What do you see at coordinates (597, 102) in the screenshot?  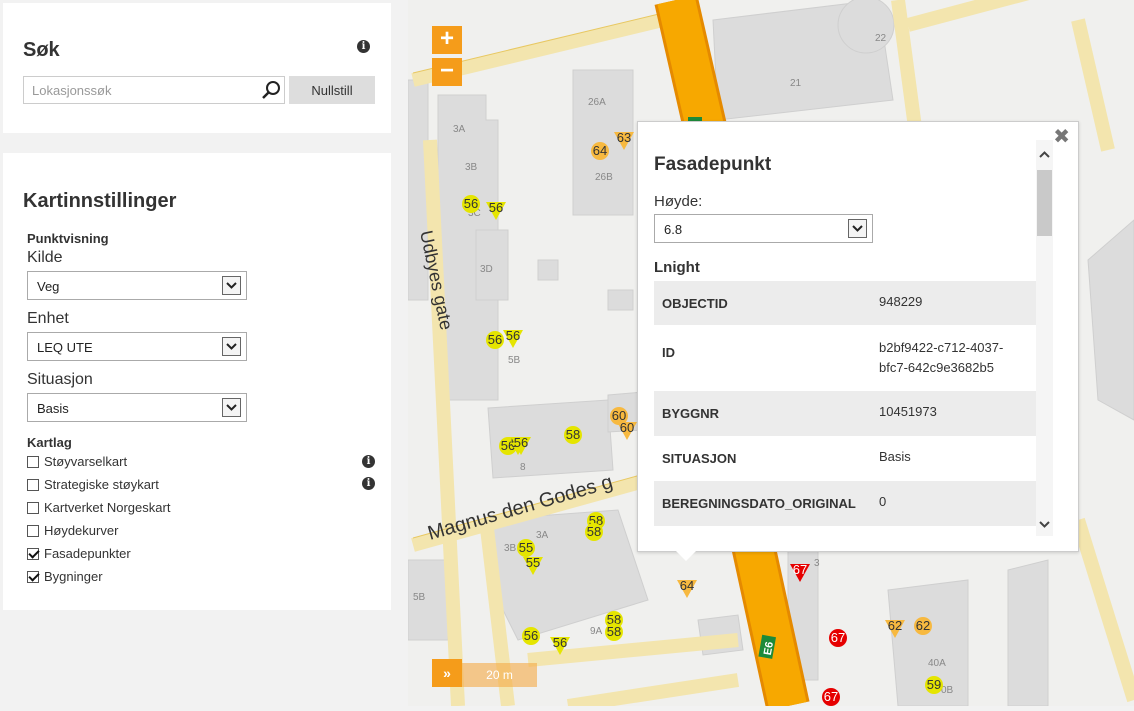 I see `address-label: 26A` at bounding box center [597, 102].